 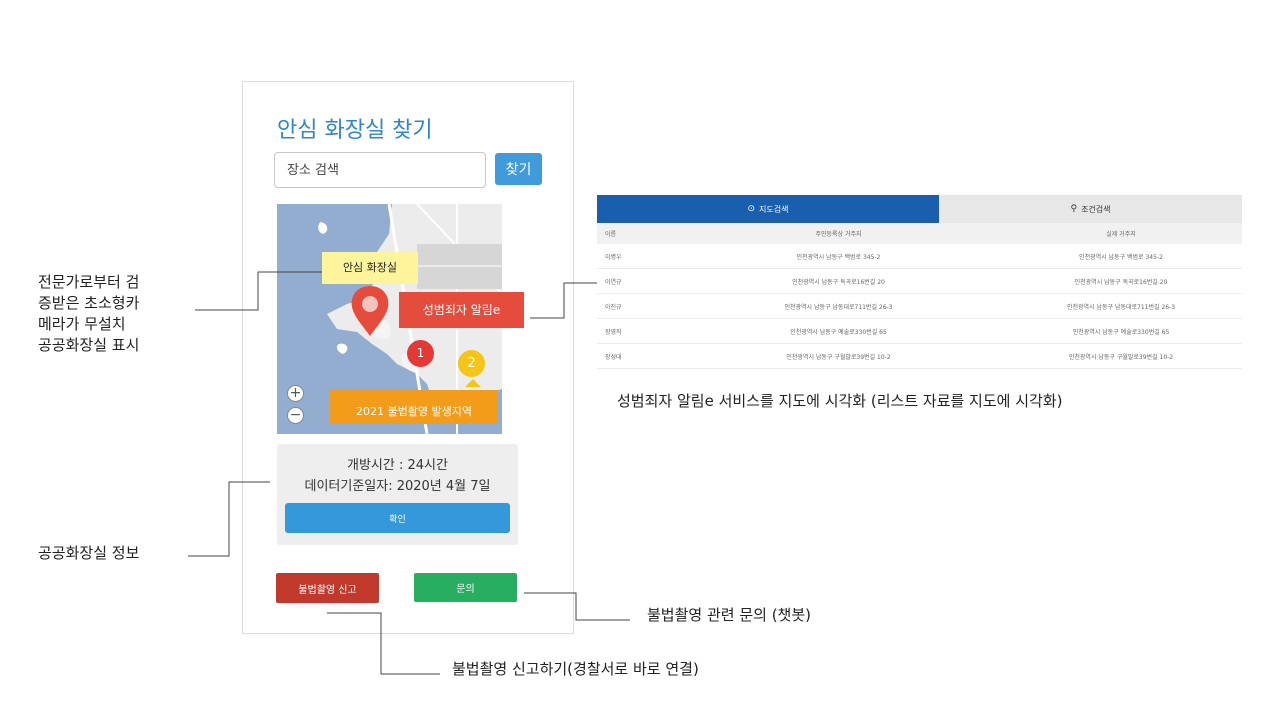 I want to click on cell-actual-address: 인천광역시 남동구 구월말로39번길 10-2, so click(x=1121, y=357).